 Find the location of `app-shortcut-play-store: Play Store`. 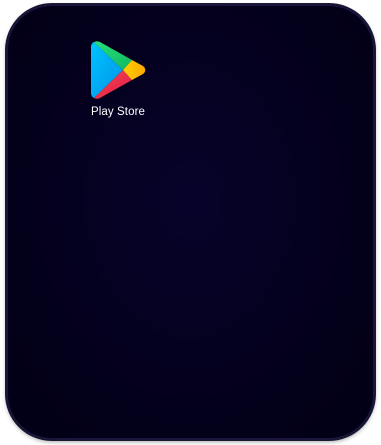

app-shortcut-play-store: Play Store is located at coordinates (118, 78).